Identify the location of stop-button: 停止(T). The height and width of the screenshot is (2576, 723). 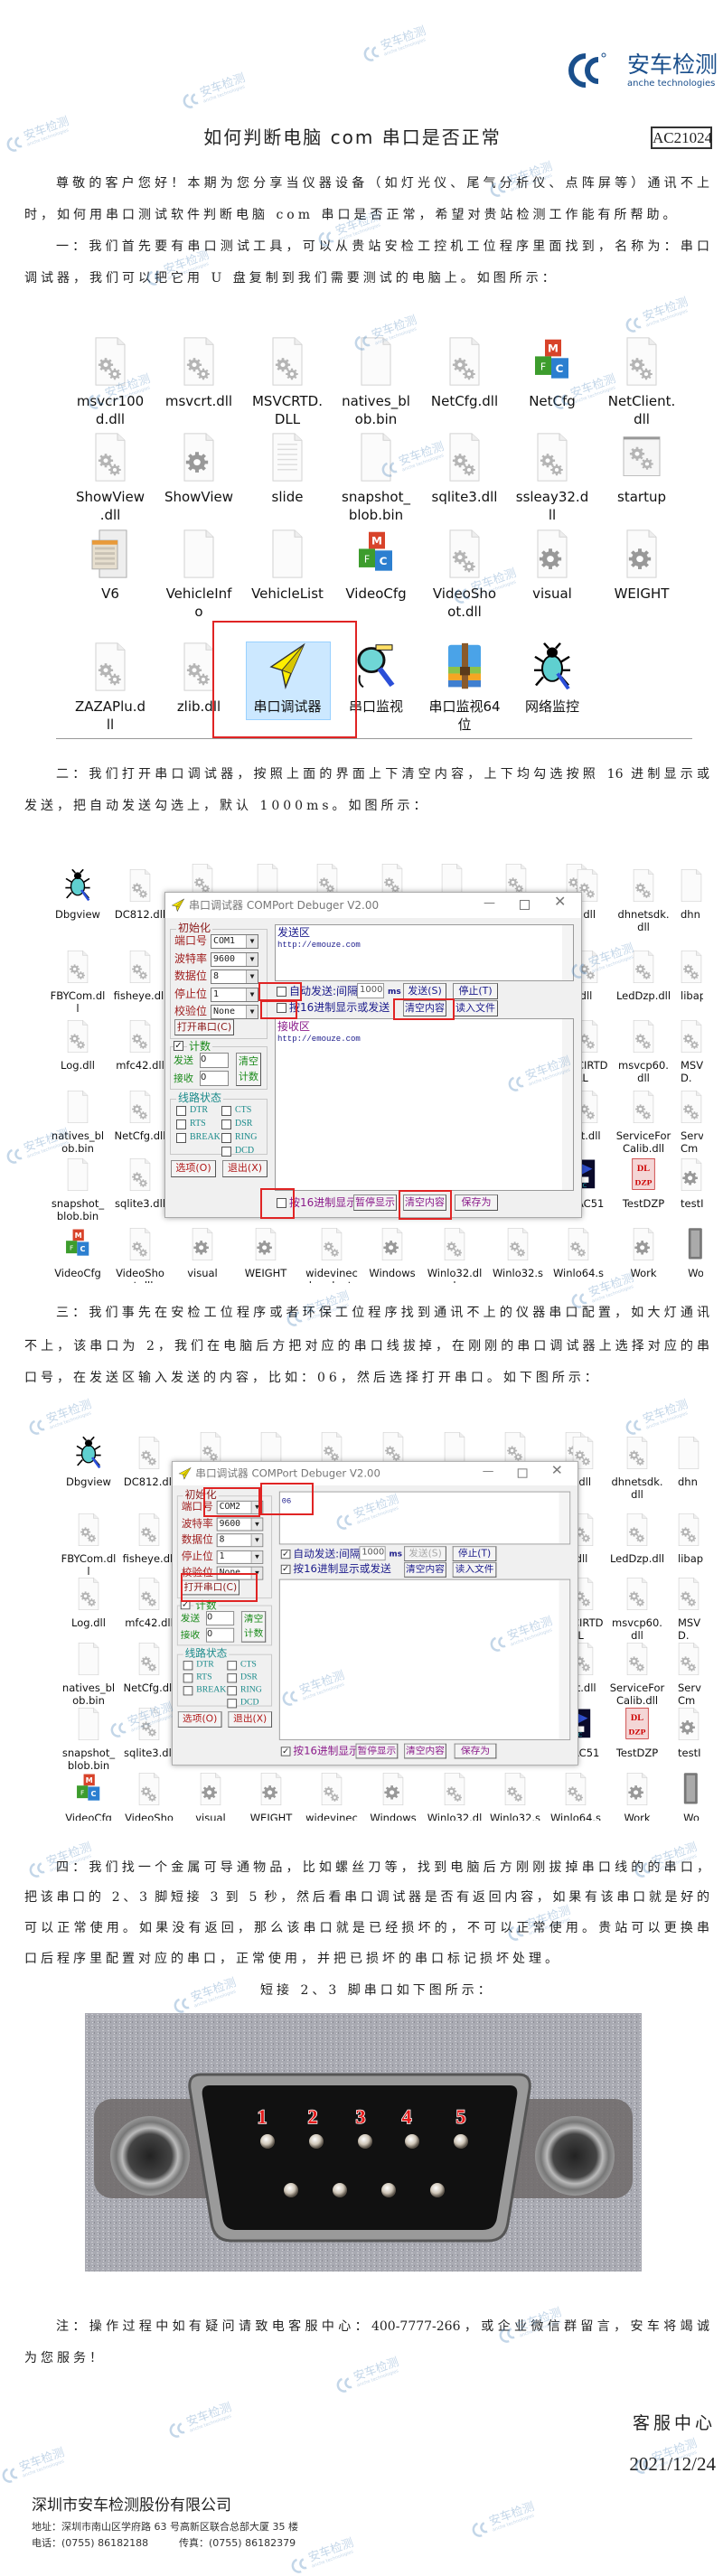
(476, 991).